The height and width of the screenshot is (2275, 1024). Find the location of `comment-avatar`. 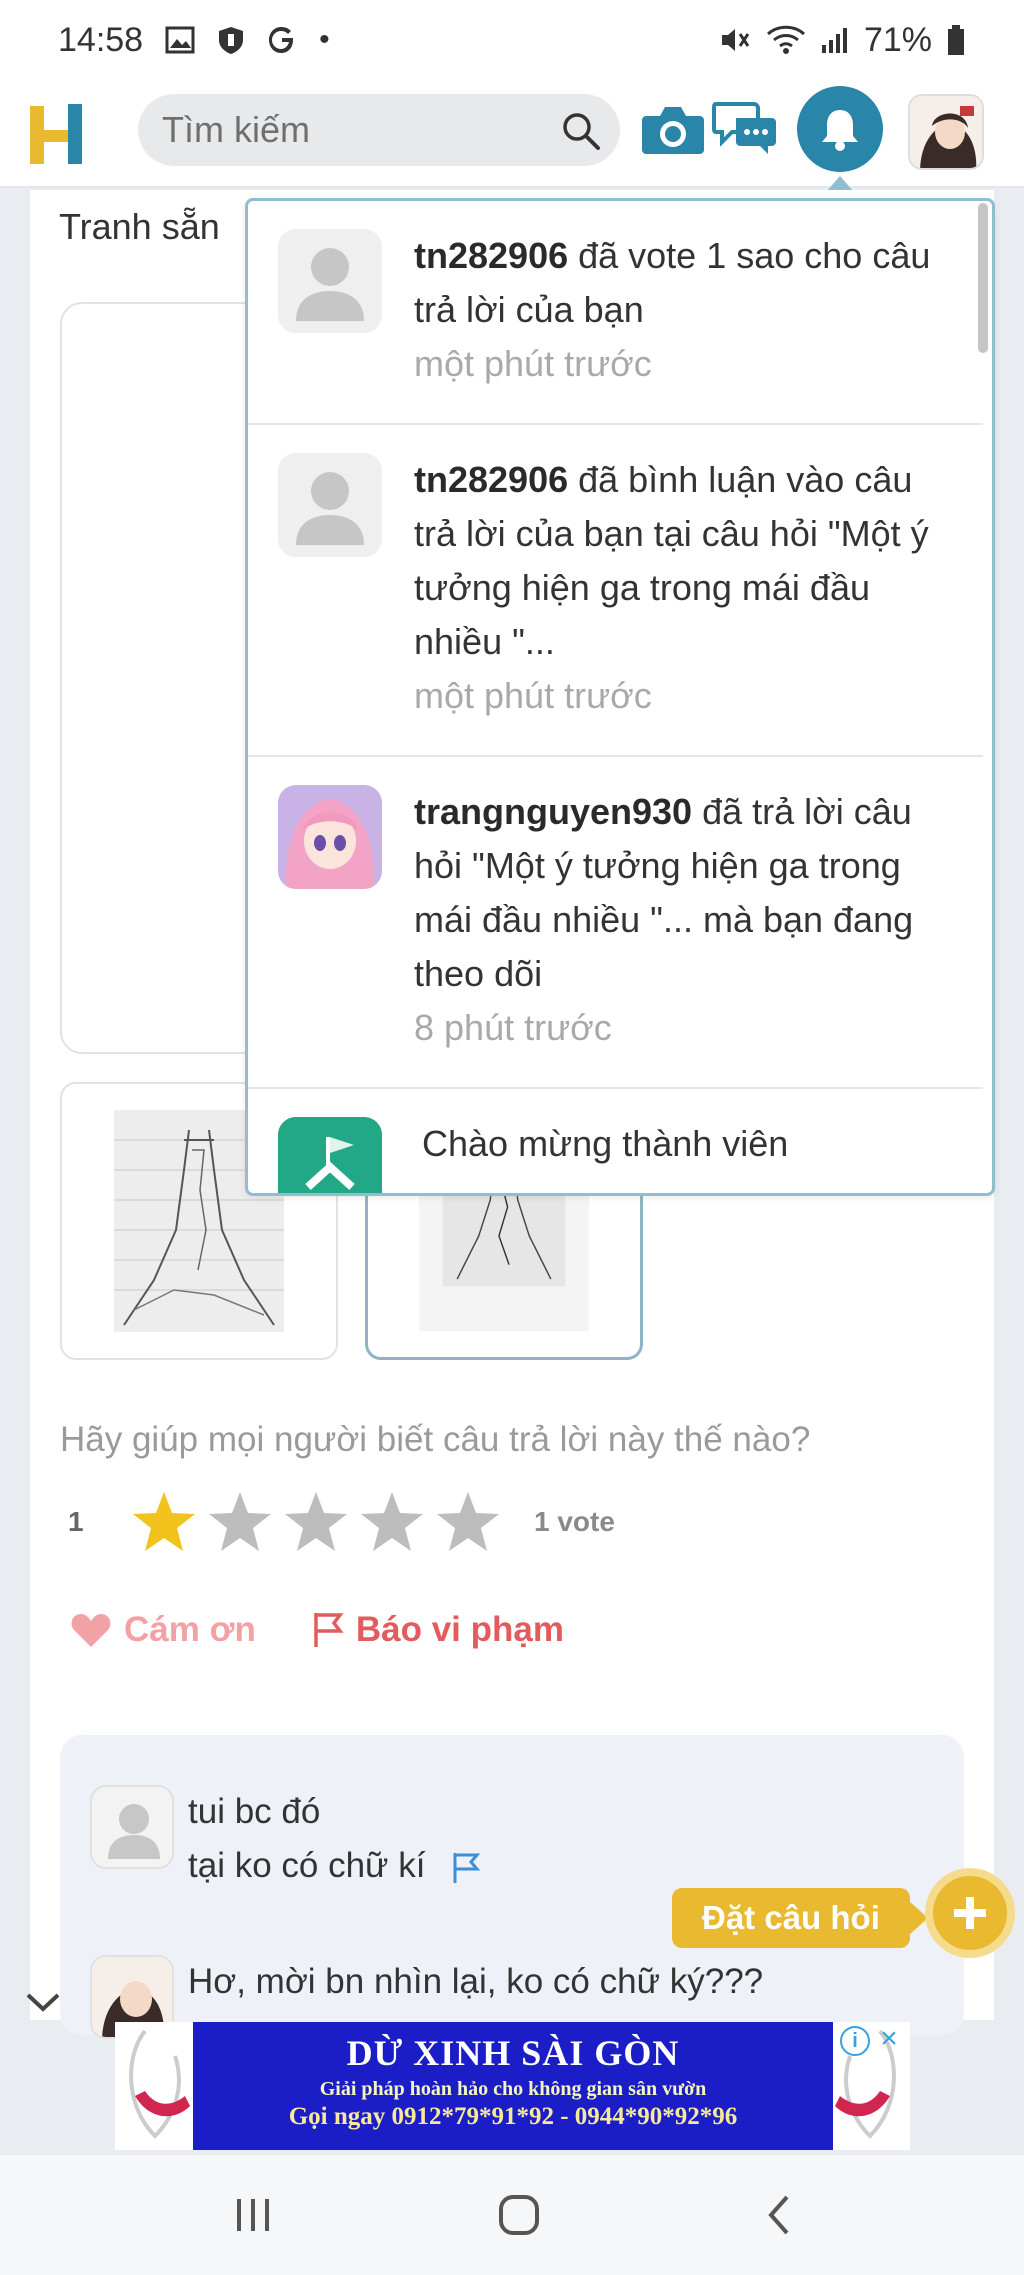

comment-avatar is located at coordinates (132, 1827).